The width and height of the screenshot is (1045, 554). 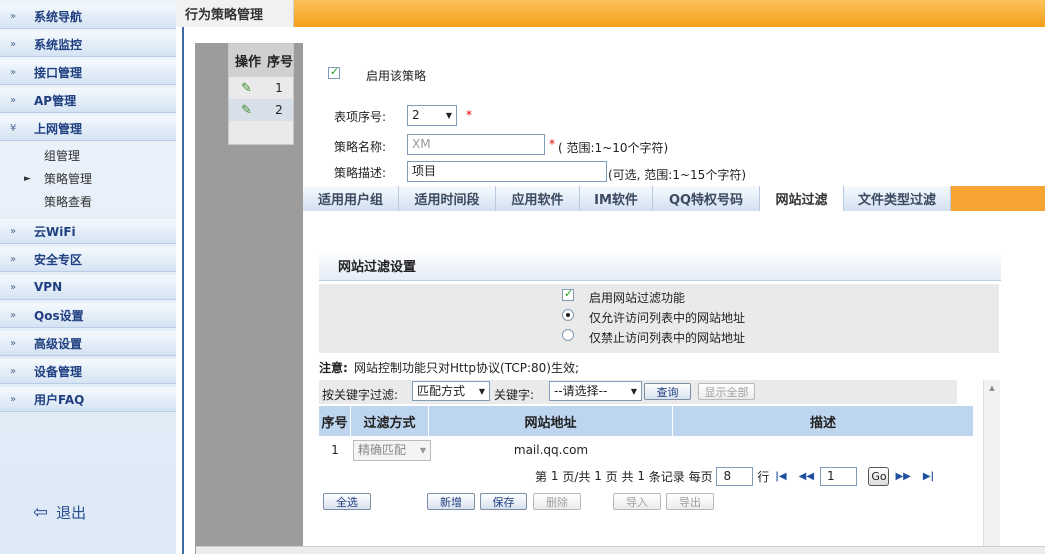 I want to click on sidebar-item-label: VPN, so click(x=48, y=287).